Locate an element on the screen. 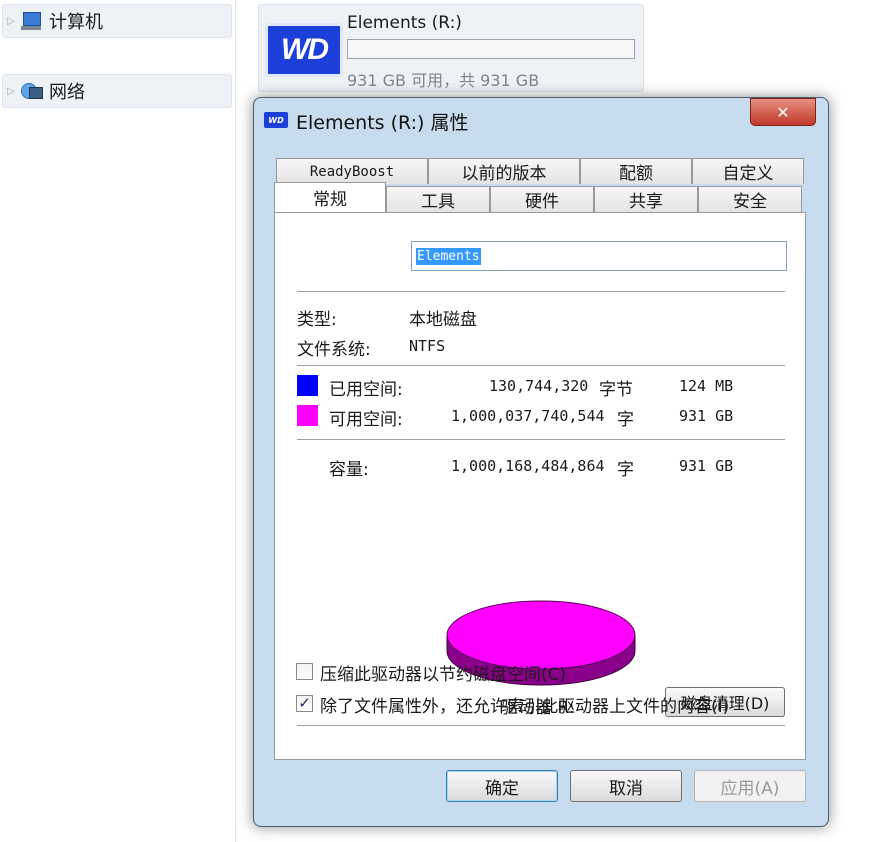 The image size is (876, 842). used-space-unit: 字节 is located at coordinates (616, 390).